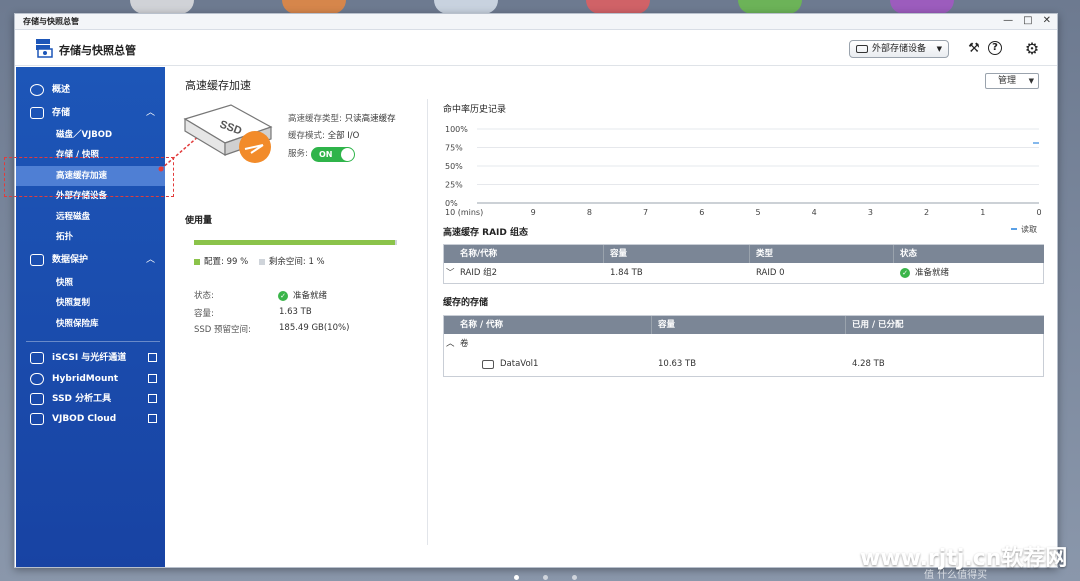  Describe the element at coordinates (870, 212) in the screenshot. I see `x-tick-label: 3` at that location.